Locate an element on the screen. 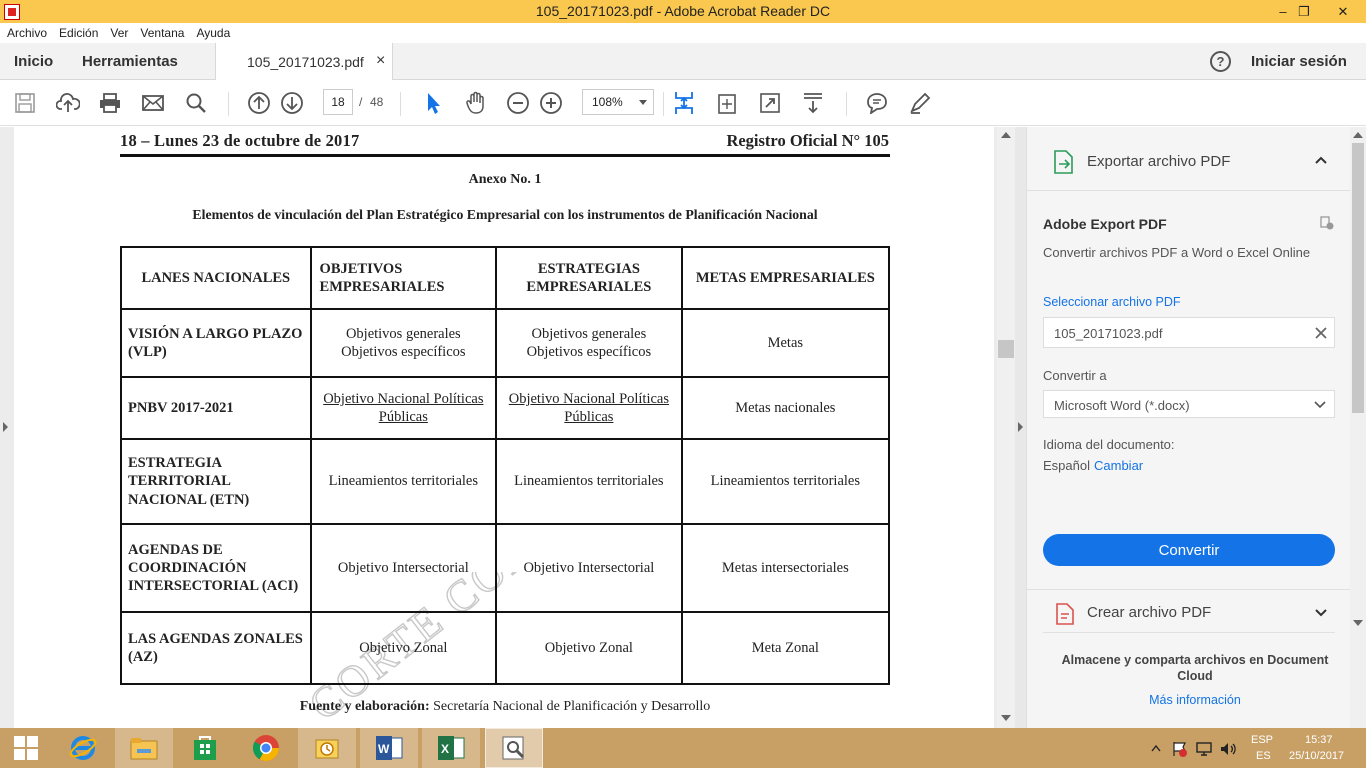  language-label: Idioma del documento: is located at coordinates (1109, 444).